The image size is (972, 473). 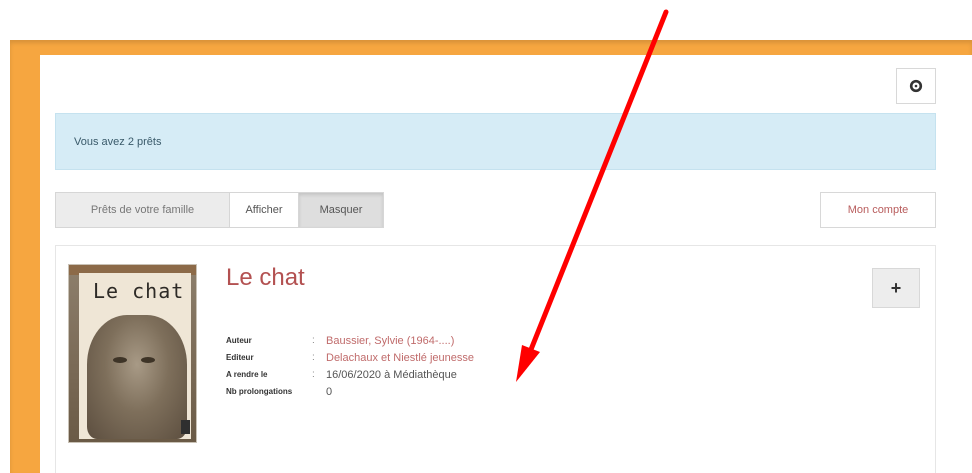 What do you see at coordinates (240, 357) in the screenshot?
I see `detail-key: Editeur` at bounding box center [240, 357].